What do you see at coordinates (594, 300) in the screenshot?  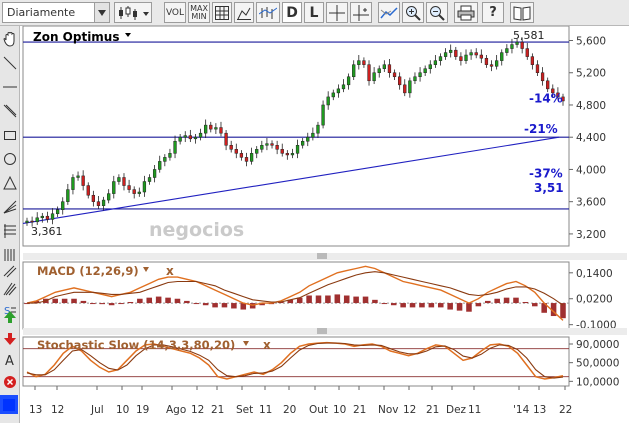 I see `y-tick-label: 0,0200` at bounding box center [594, 300].